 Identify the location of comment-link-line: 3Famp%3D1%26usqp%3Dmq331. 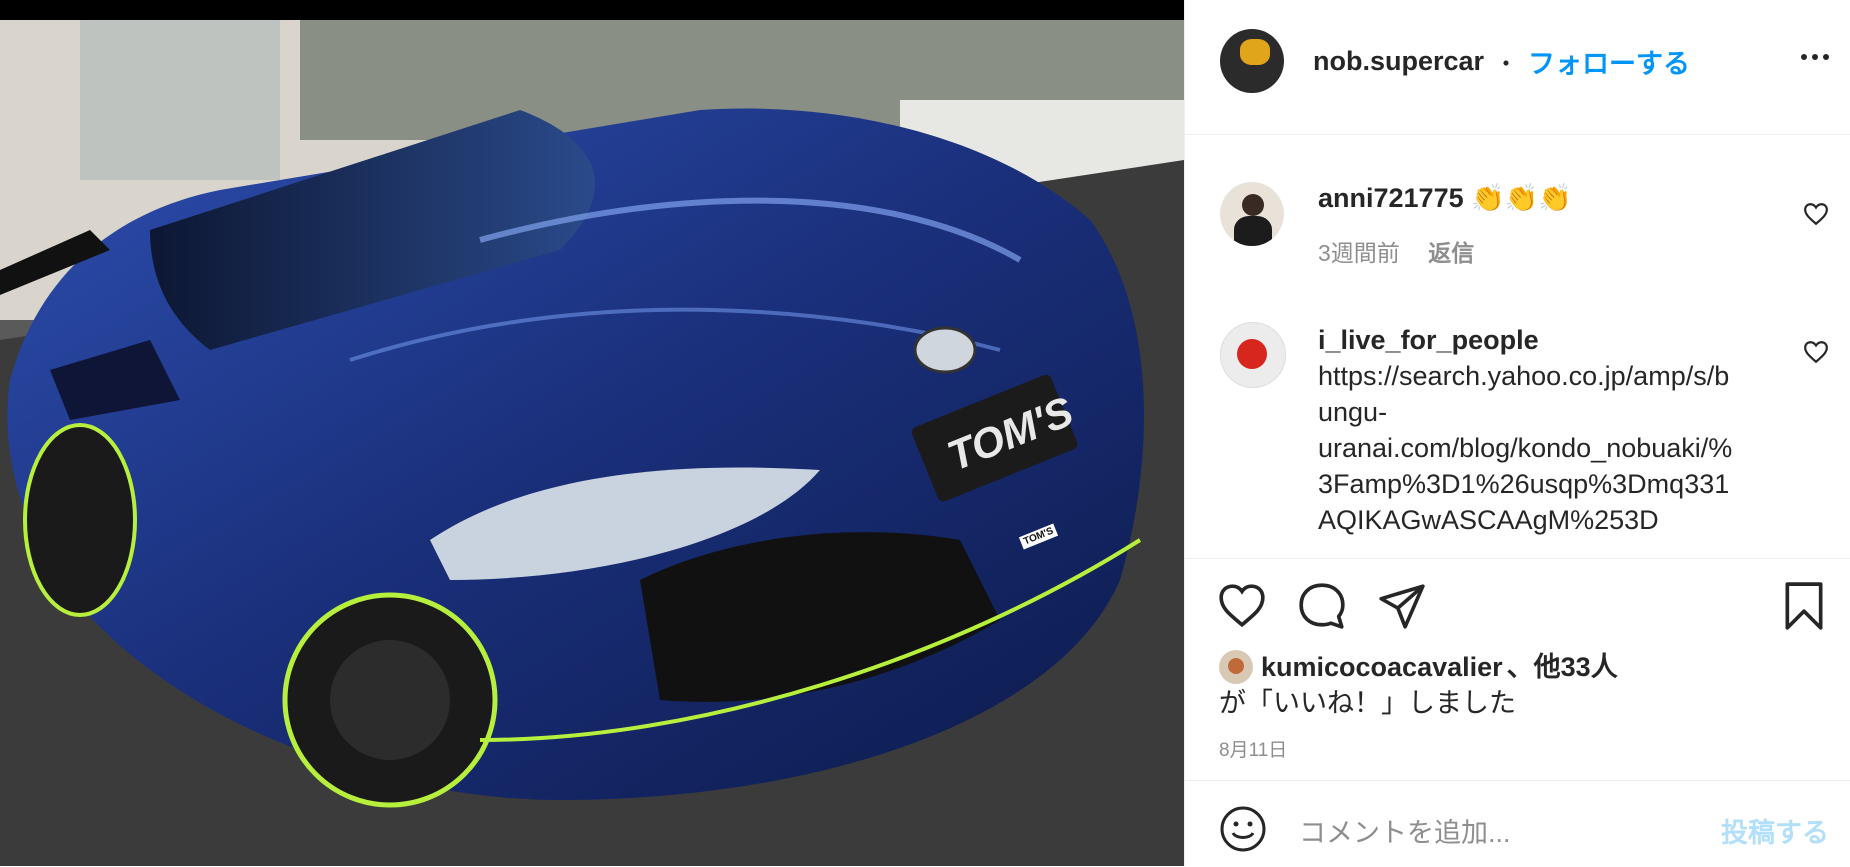
(1524, 484).